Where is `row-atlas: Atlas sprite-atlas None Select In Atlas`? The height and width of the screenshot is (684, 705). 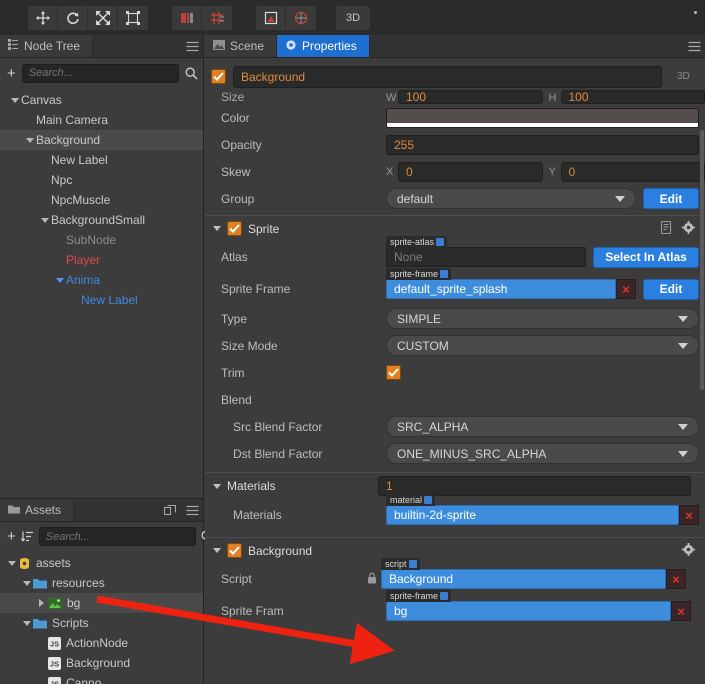
row-atlas: Atlas sprite-atlas None Select In Atlas is located at coordinates (455, 254).